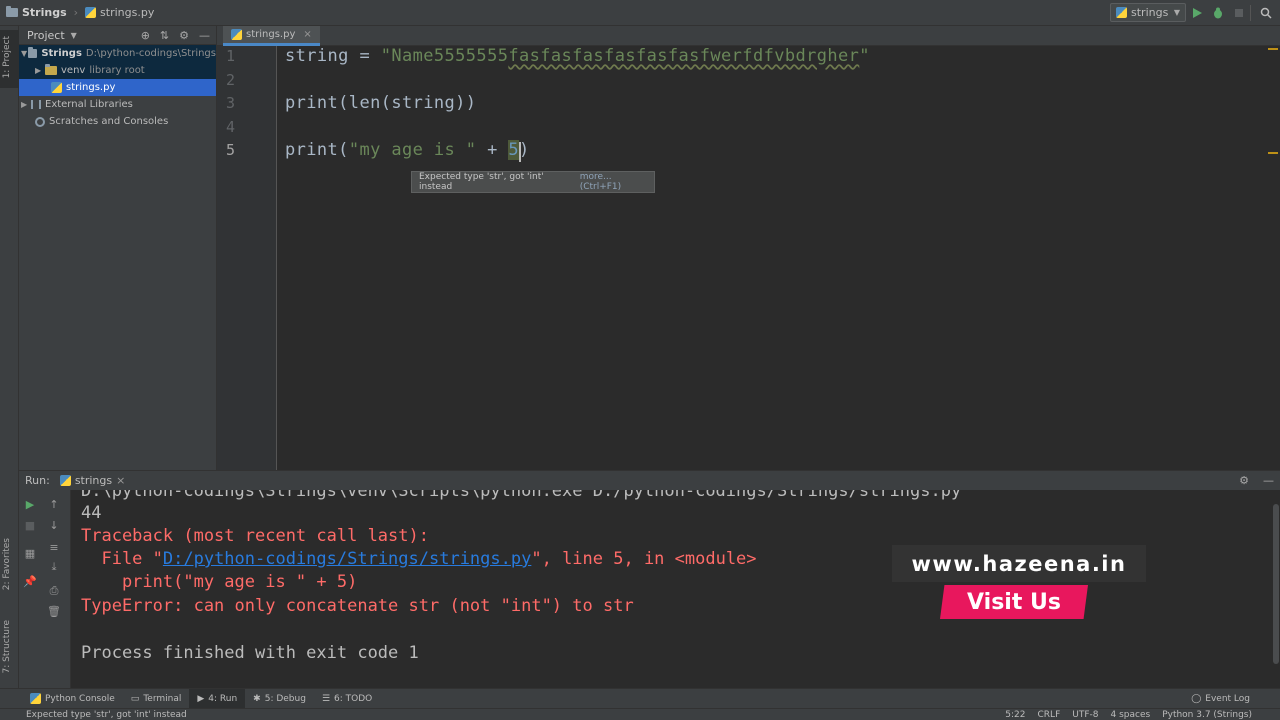  Describe the element at coordinates (1049, 715) in the screenshot. I see `line-separator: CRLF` at that location.